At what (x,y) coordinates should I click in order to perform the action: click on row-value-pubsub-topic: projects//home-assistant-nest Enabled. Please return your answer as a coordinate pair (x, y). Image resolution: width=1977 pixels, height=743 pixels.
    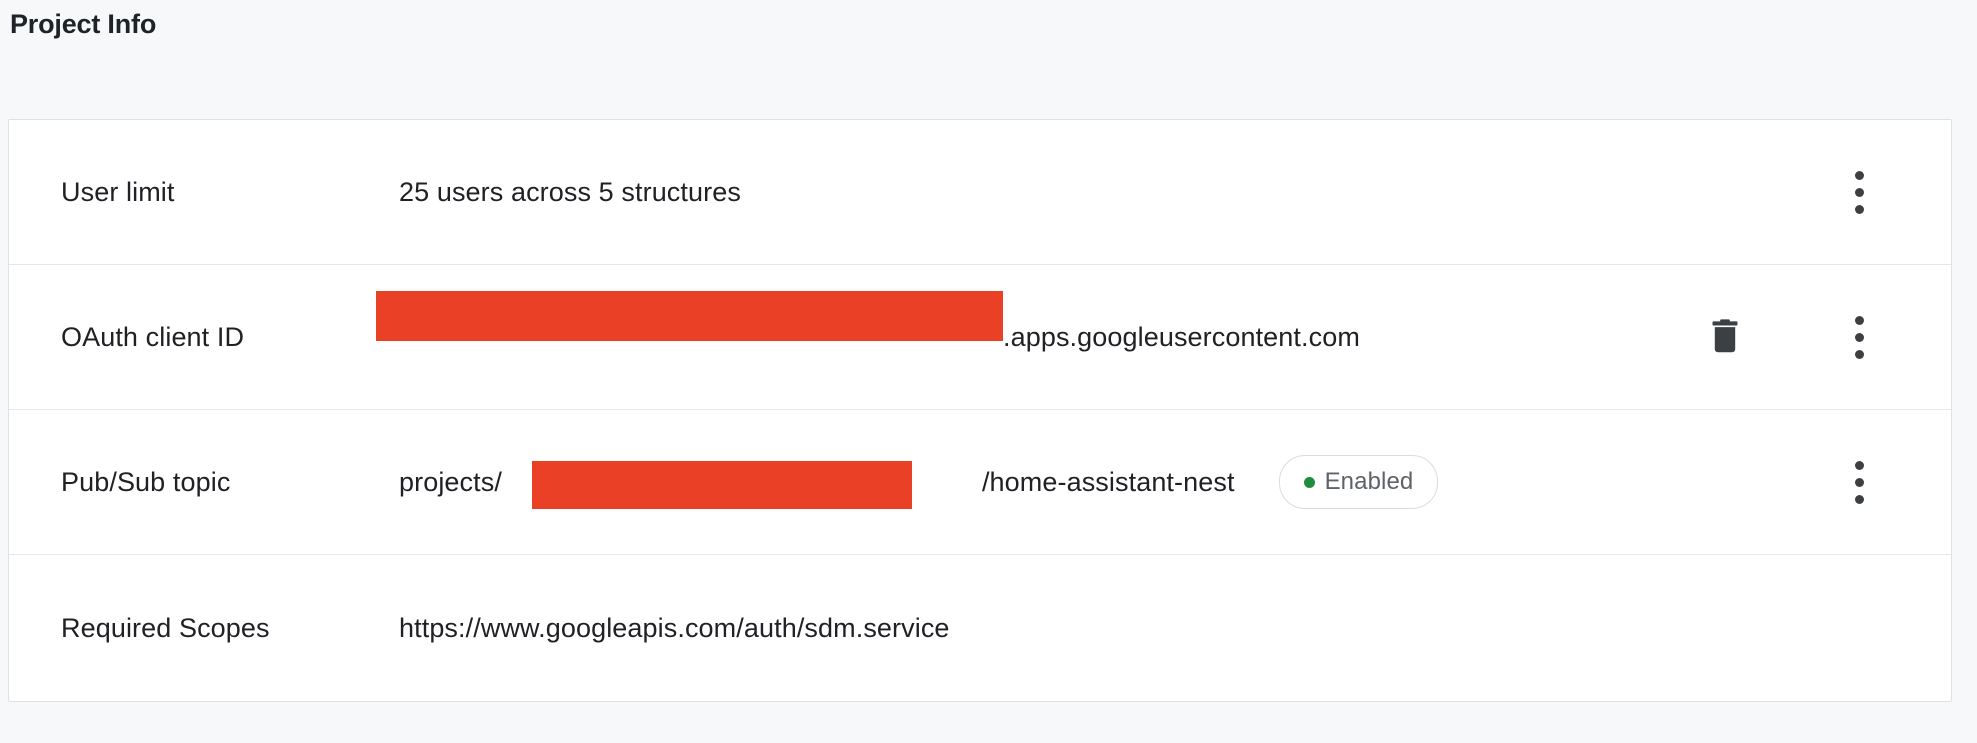
    Looking at the image, I should click on (995, 482).